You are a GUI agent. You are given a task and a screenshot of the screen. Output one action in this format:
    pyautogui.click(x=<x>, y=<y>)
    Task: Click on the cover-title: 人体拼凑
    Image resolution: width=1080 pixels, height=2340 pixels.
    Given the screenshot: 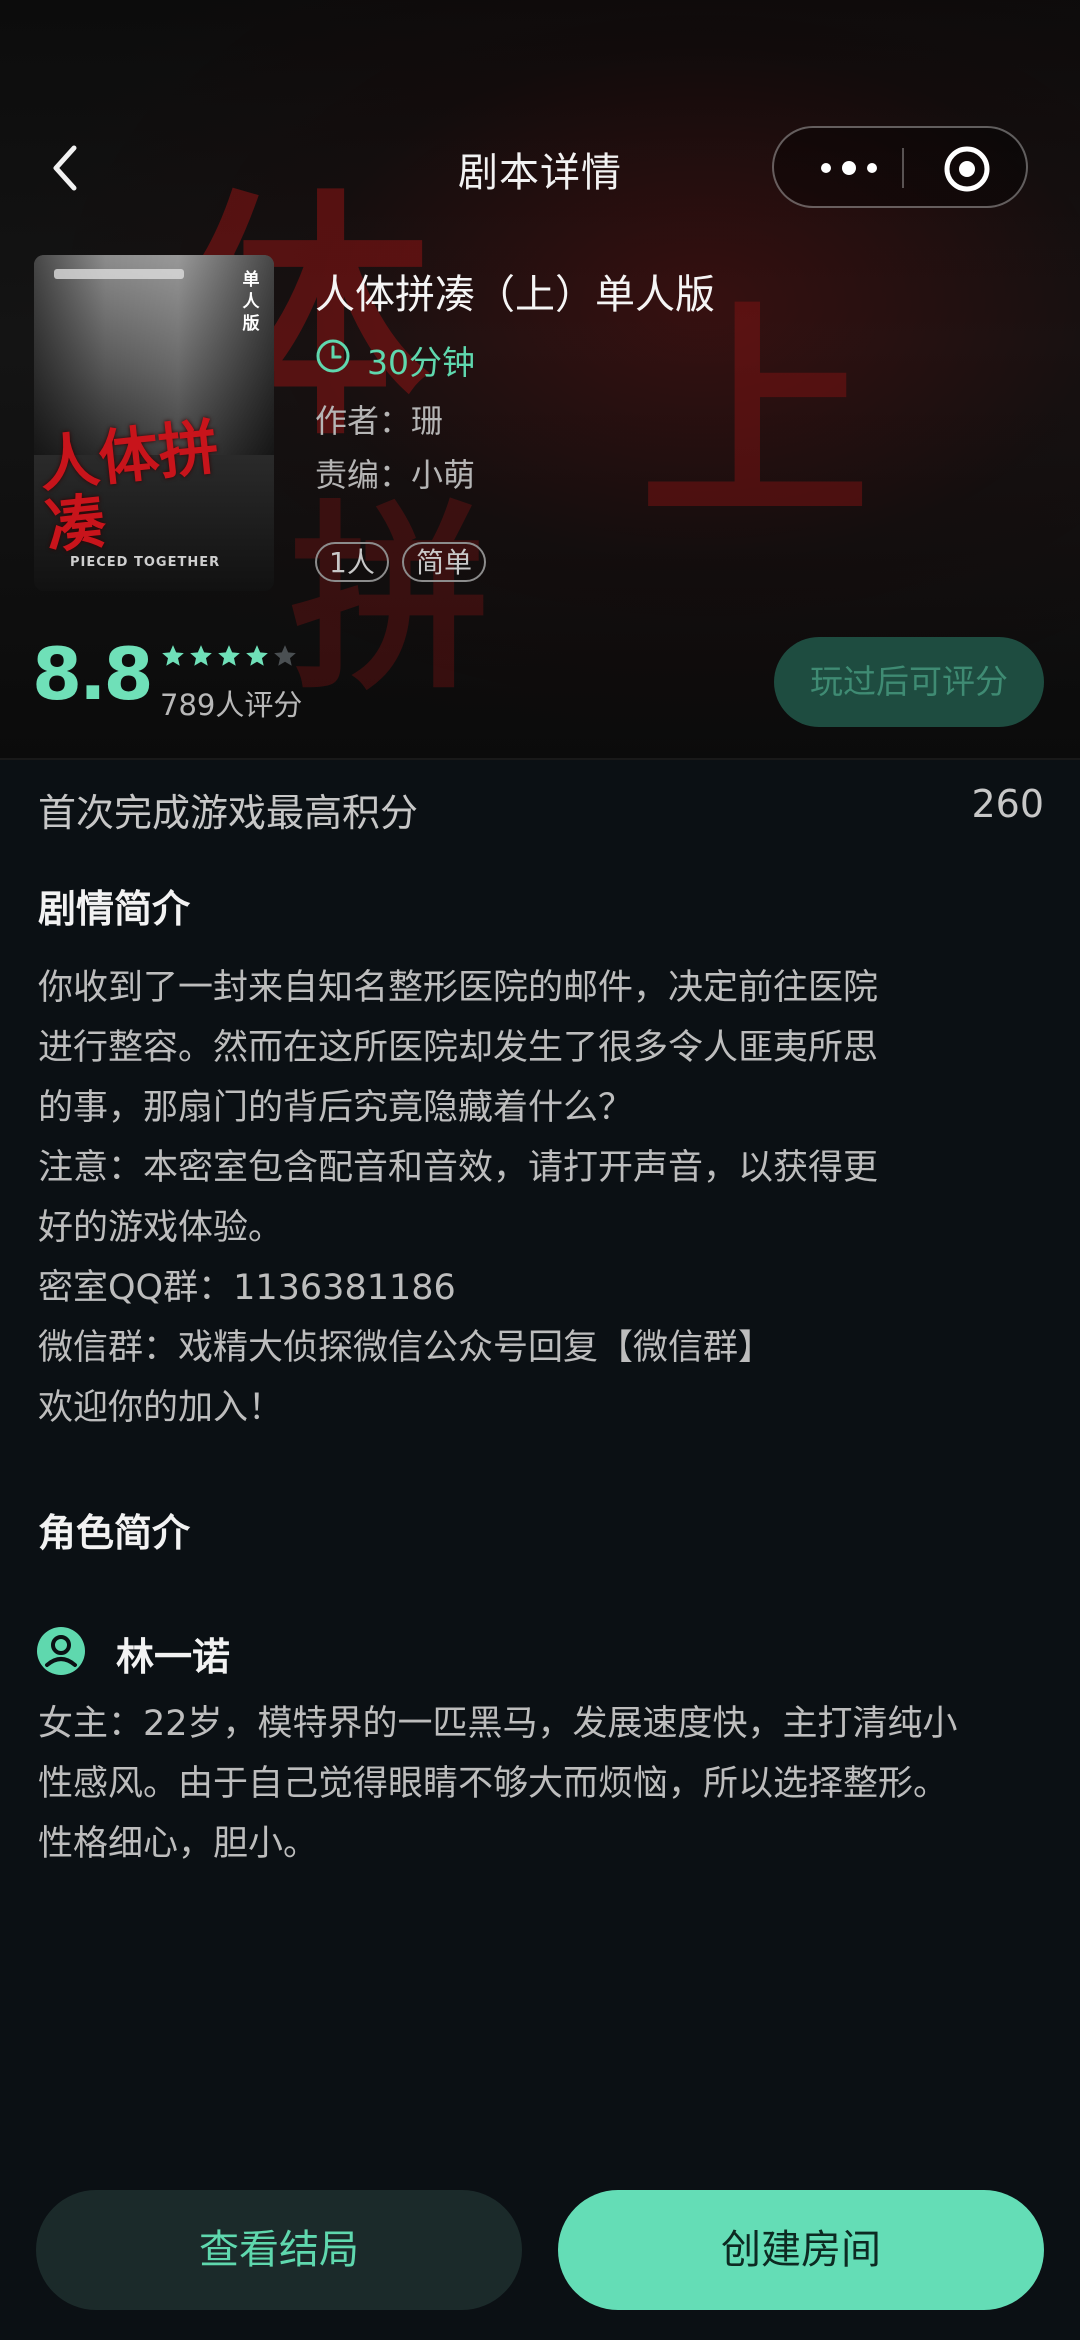 What is the action you would take?
    pyautogui.click(x=129, y=487)
    